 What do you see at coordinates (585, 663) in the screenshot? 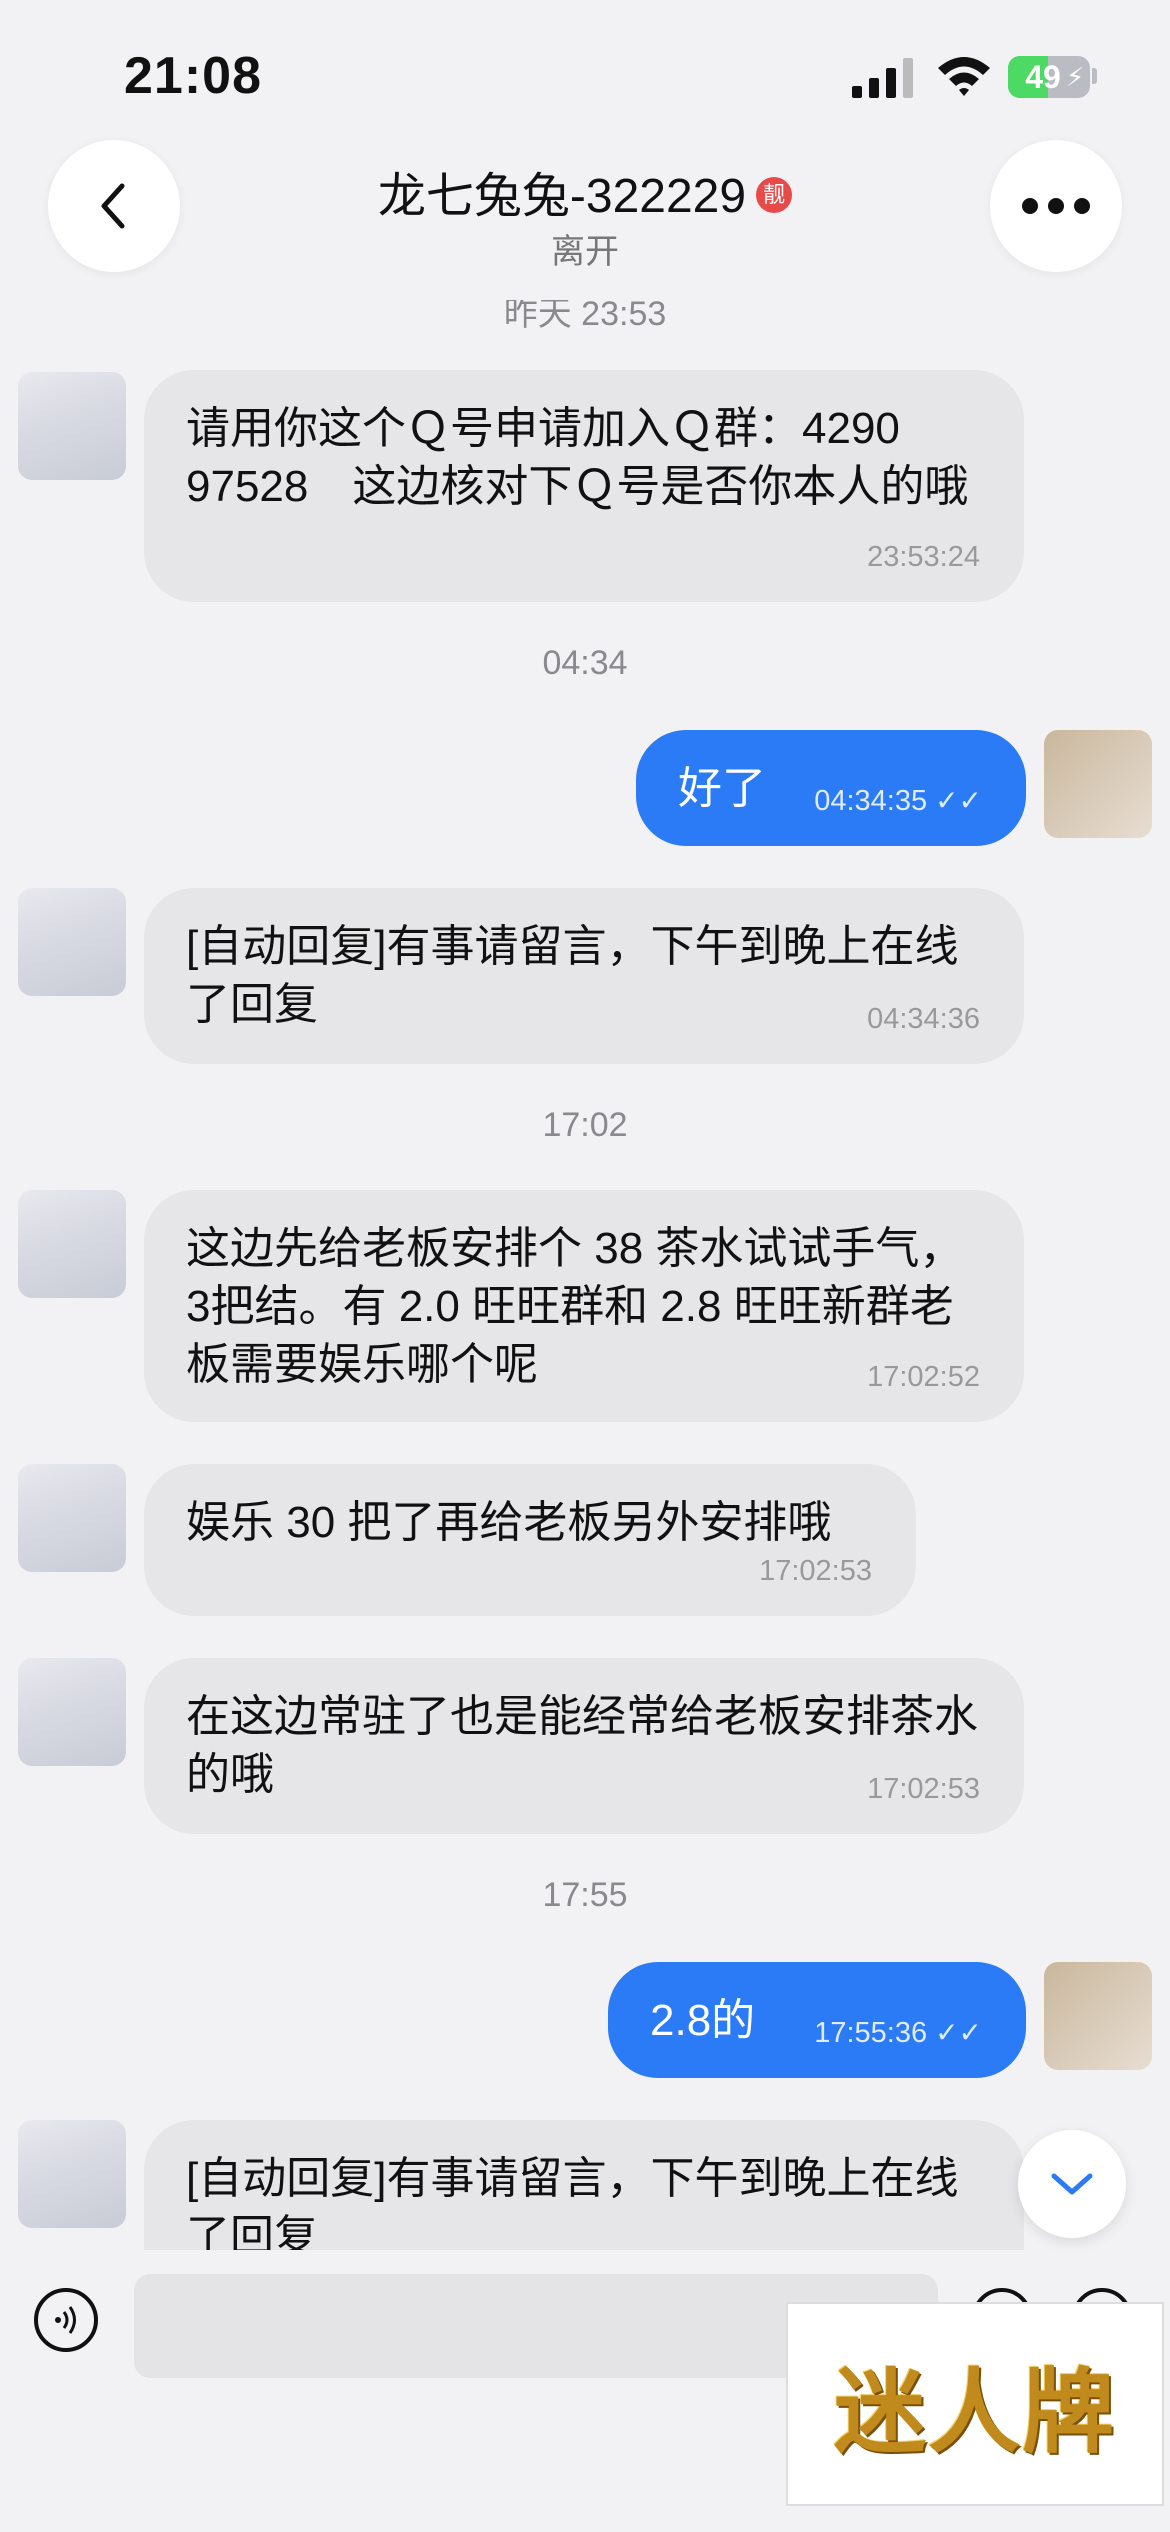
I see `timestamp-divider: 04:34` at bounding box center [585, 663].